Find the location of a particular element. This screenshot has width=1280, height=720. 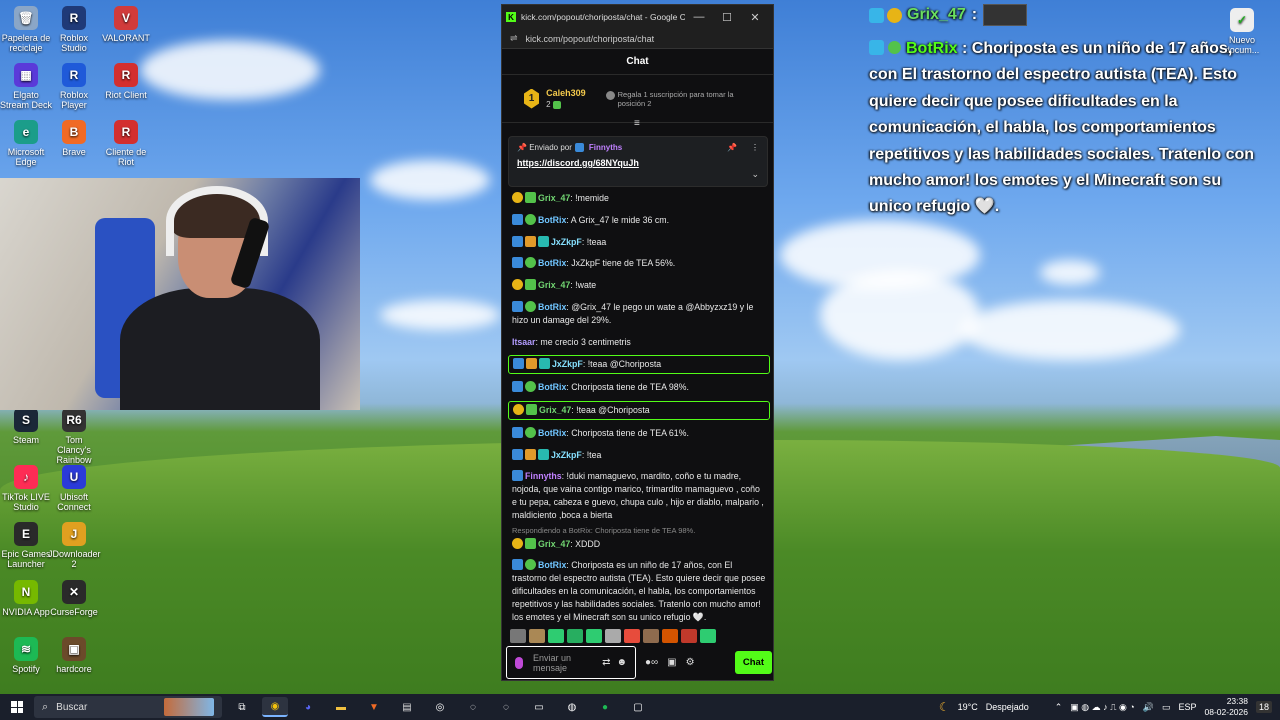

desktop-icon: 🗑 Papelera de reciclaje is located at coordinates (26, 29).